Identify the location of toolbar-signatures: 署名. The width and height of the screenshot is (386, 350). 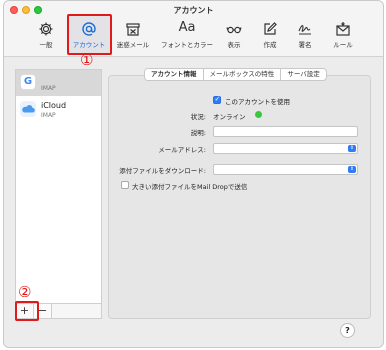
(305, 37).